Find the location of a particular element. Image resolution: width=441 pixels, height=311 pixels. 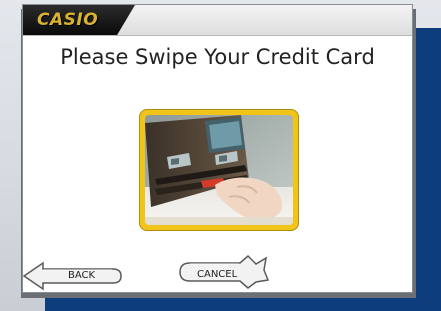

back-button: BACK is located at coordinates (74, 276).